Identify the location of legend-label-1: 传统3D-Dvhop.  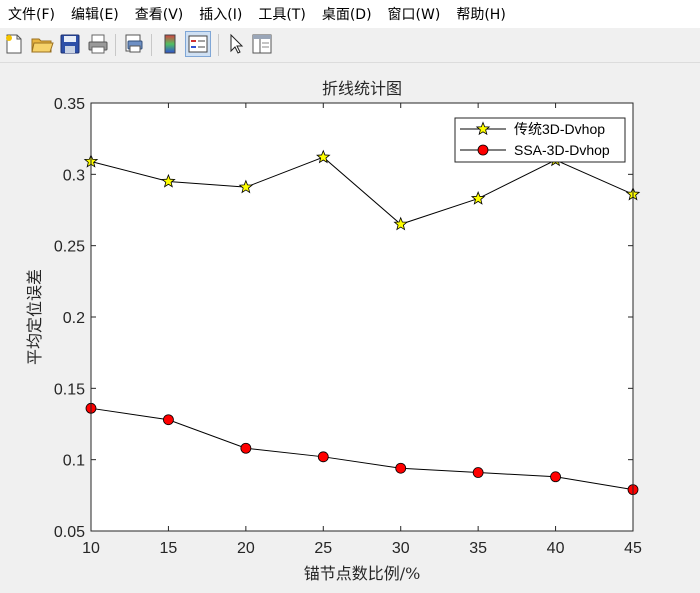
(559, 129).